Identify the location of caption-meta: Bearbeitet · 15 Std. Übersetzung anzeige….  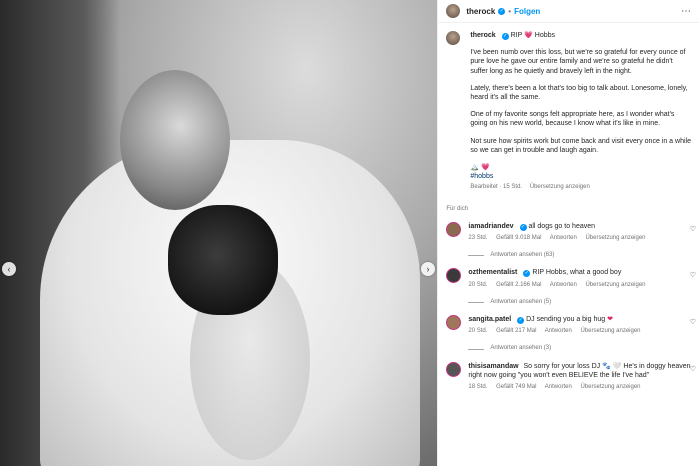
(580, 187).